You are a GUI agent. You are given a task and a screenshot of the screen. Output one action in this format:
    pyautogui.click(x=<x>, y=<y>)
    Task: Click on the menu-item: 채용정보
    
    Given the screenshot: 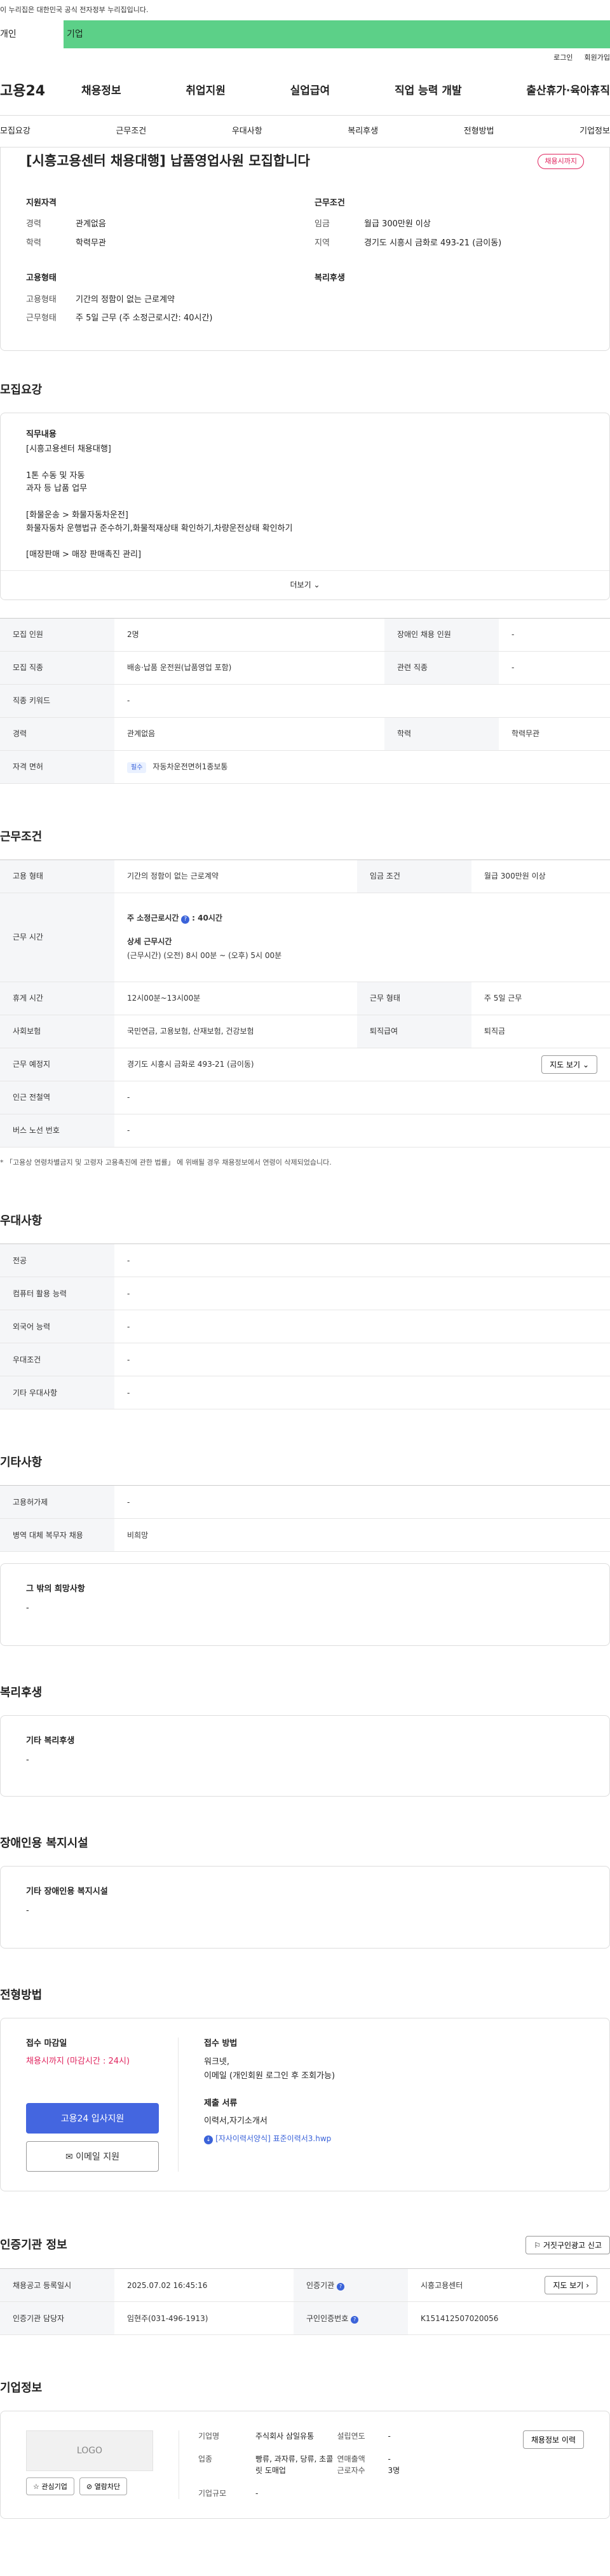 What is the action you would take?
    pyautogui.click(x=101, y=91)
    